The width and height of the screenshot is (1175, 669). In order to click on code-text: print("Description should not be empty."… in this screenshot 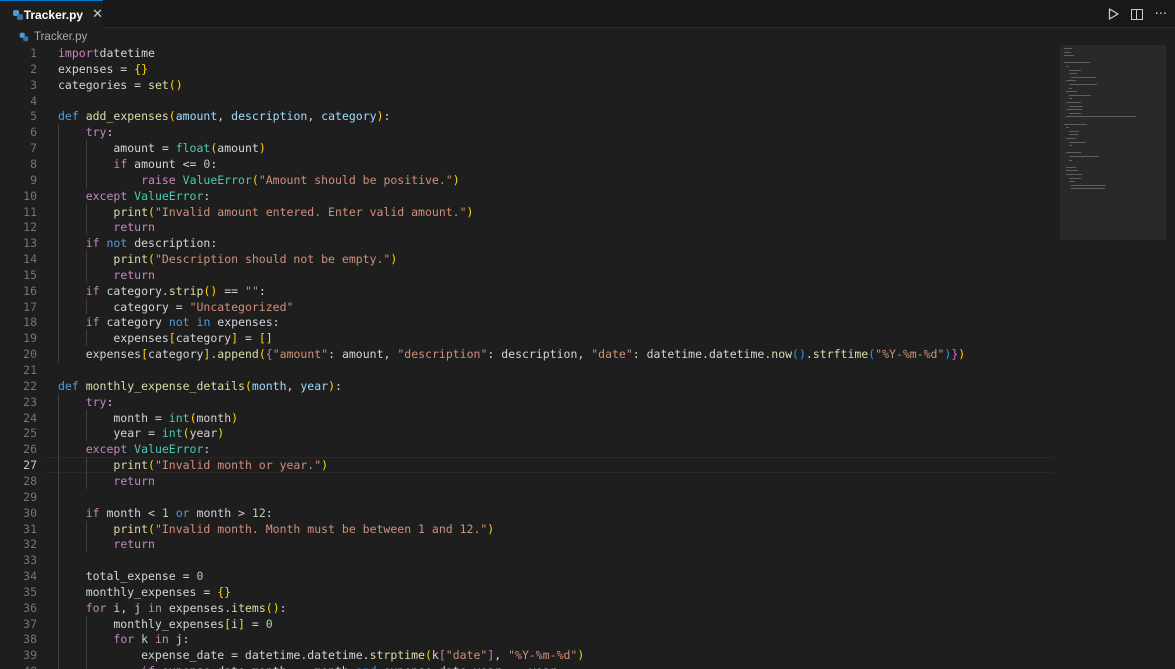, I will do `click(255, 259)`.